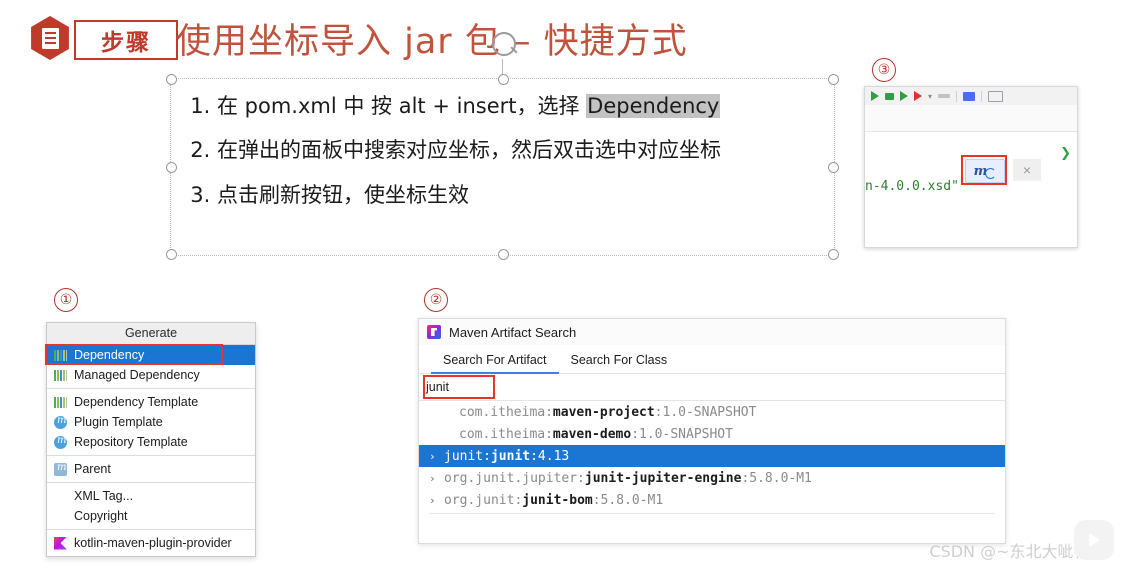 The height and width of the screenshot is (576, 1126). I want to click on search-highlight-box, so click(459, 387).